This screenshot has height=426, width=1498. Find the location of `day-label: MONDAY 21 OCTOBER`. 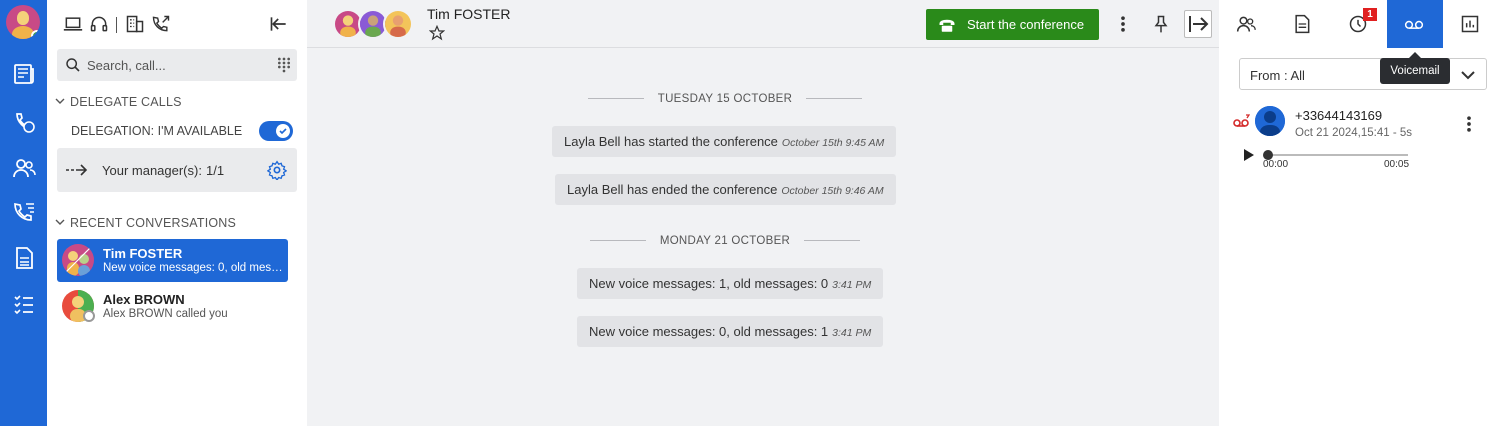

day-label: MONDAY 21 OCTOBER is located at coordinates (725, 241).